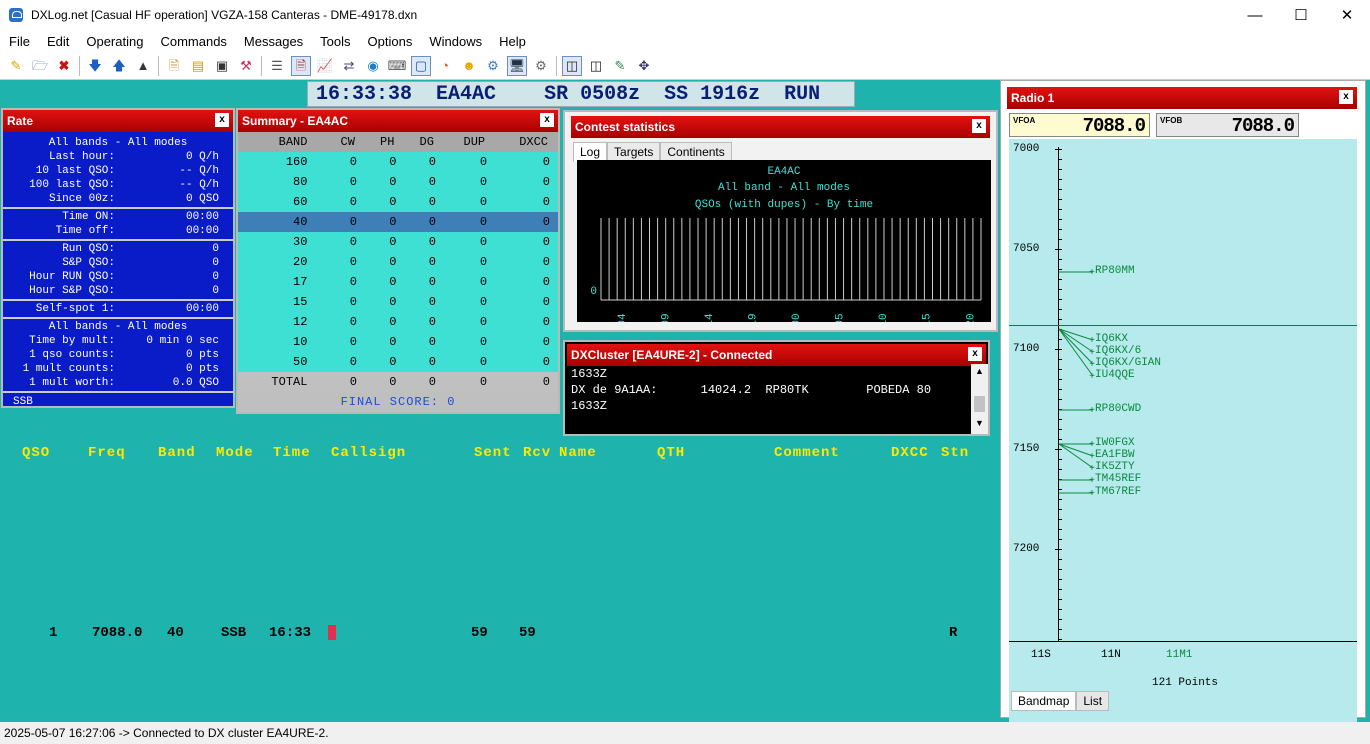 This screenshot has width=1370, height=744. What do you see at coordinates (398, 162) in the screenshot?
I see `summary-row: 160 0 0 0 0 0` at bounding box center [398, 162].